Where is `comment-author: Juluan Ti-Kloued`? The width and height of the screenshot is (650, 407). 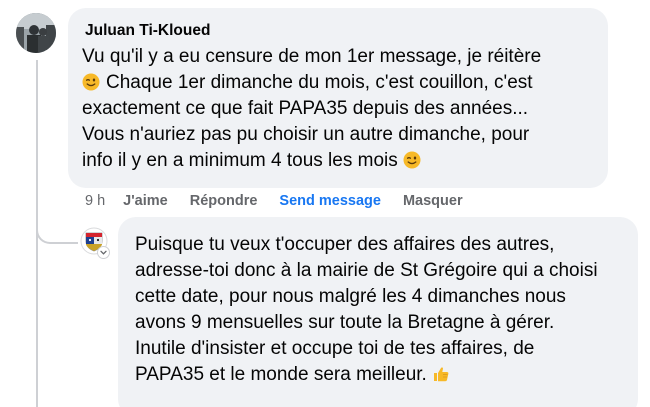
comment-author: Juluan Ti-Kloued is located at coordinates (339, 31).